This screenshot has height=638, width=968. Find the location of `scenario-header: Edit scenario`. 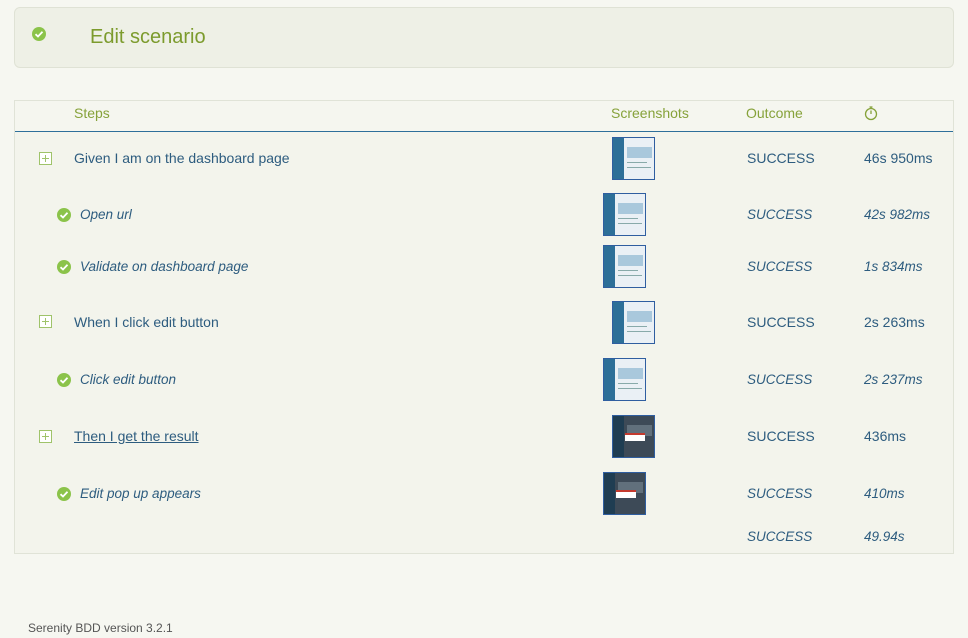

scenario-header: Edit scenario is located at coordinates (484, 37).